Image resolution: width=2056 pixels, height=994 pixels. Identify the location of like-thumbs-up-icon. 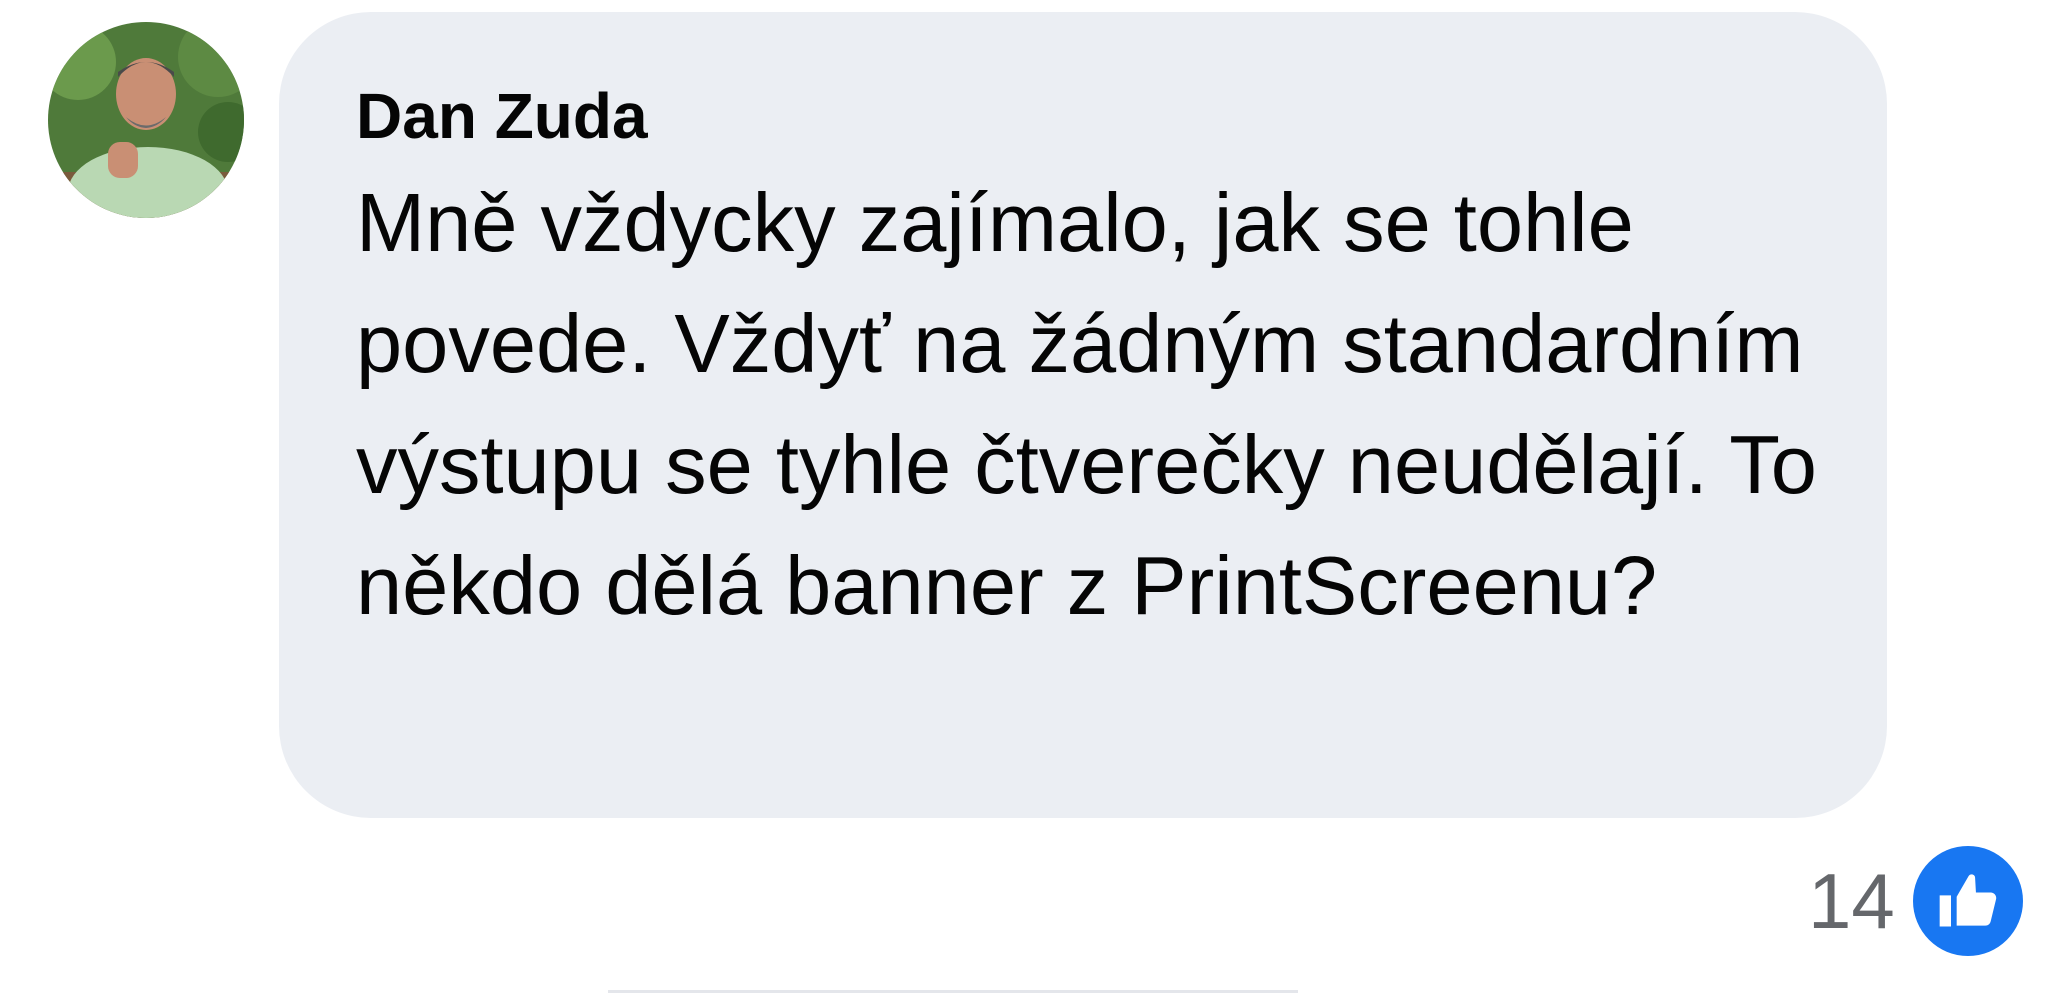
(1967, 901).